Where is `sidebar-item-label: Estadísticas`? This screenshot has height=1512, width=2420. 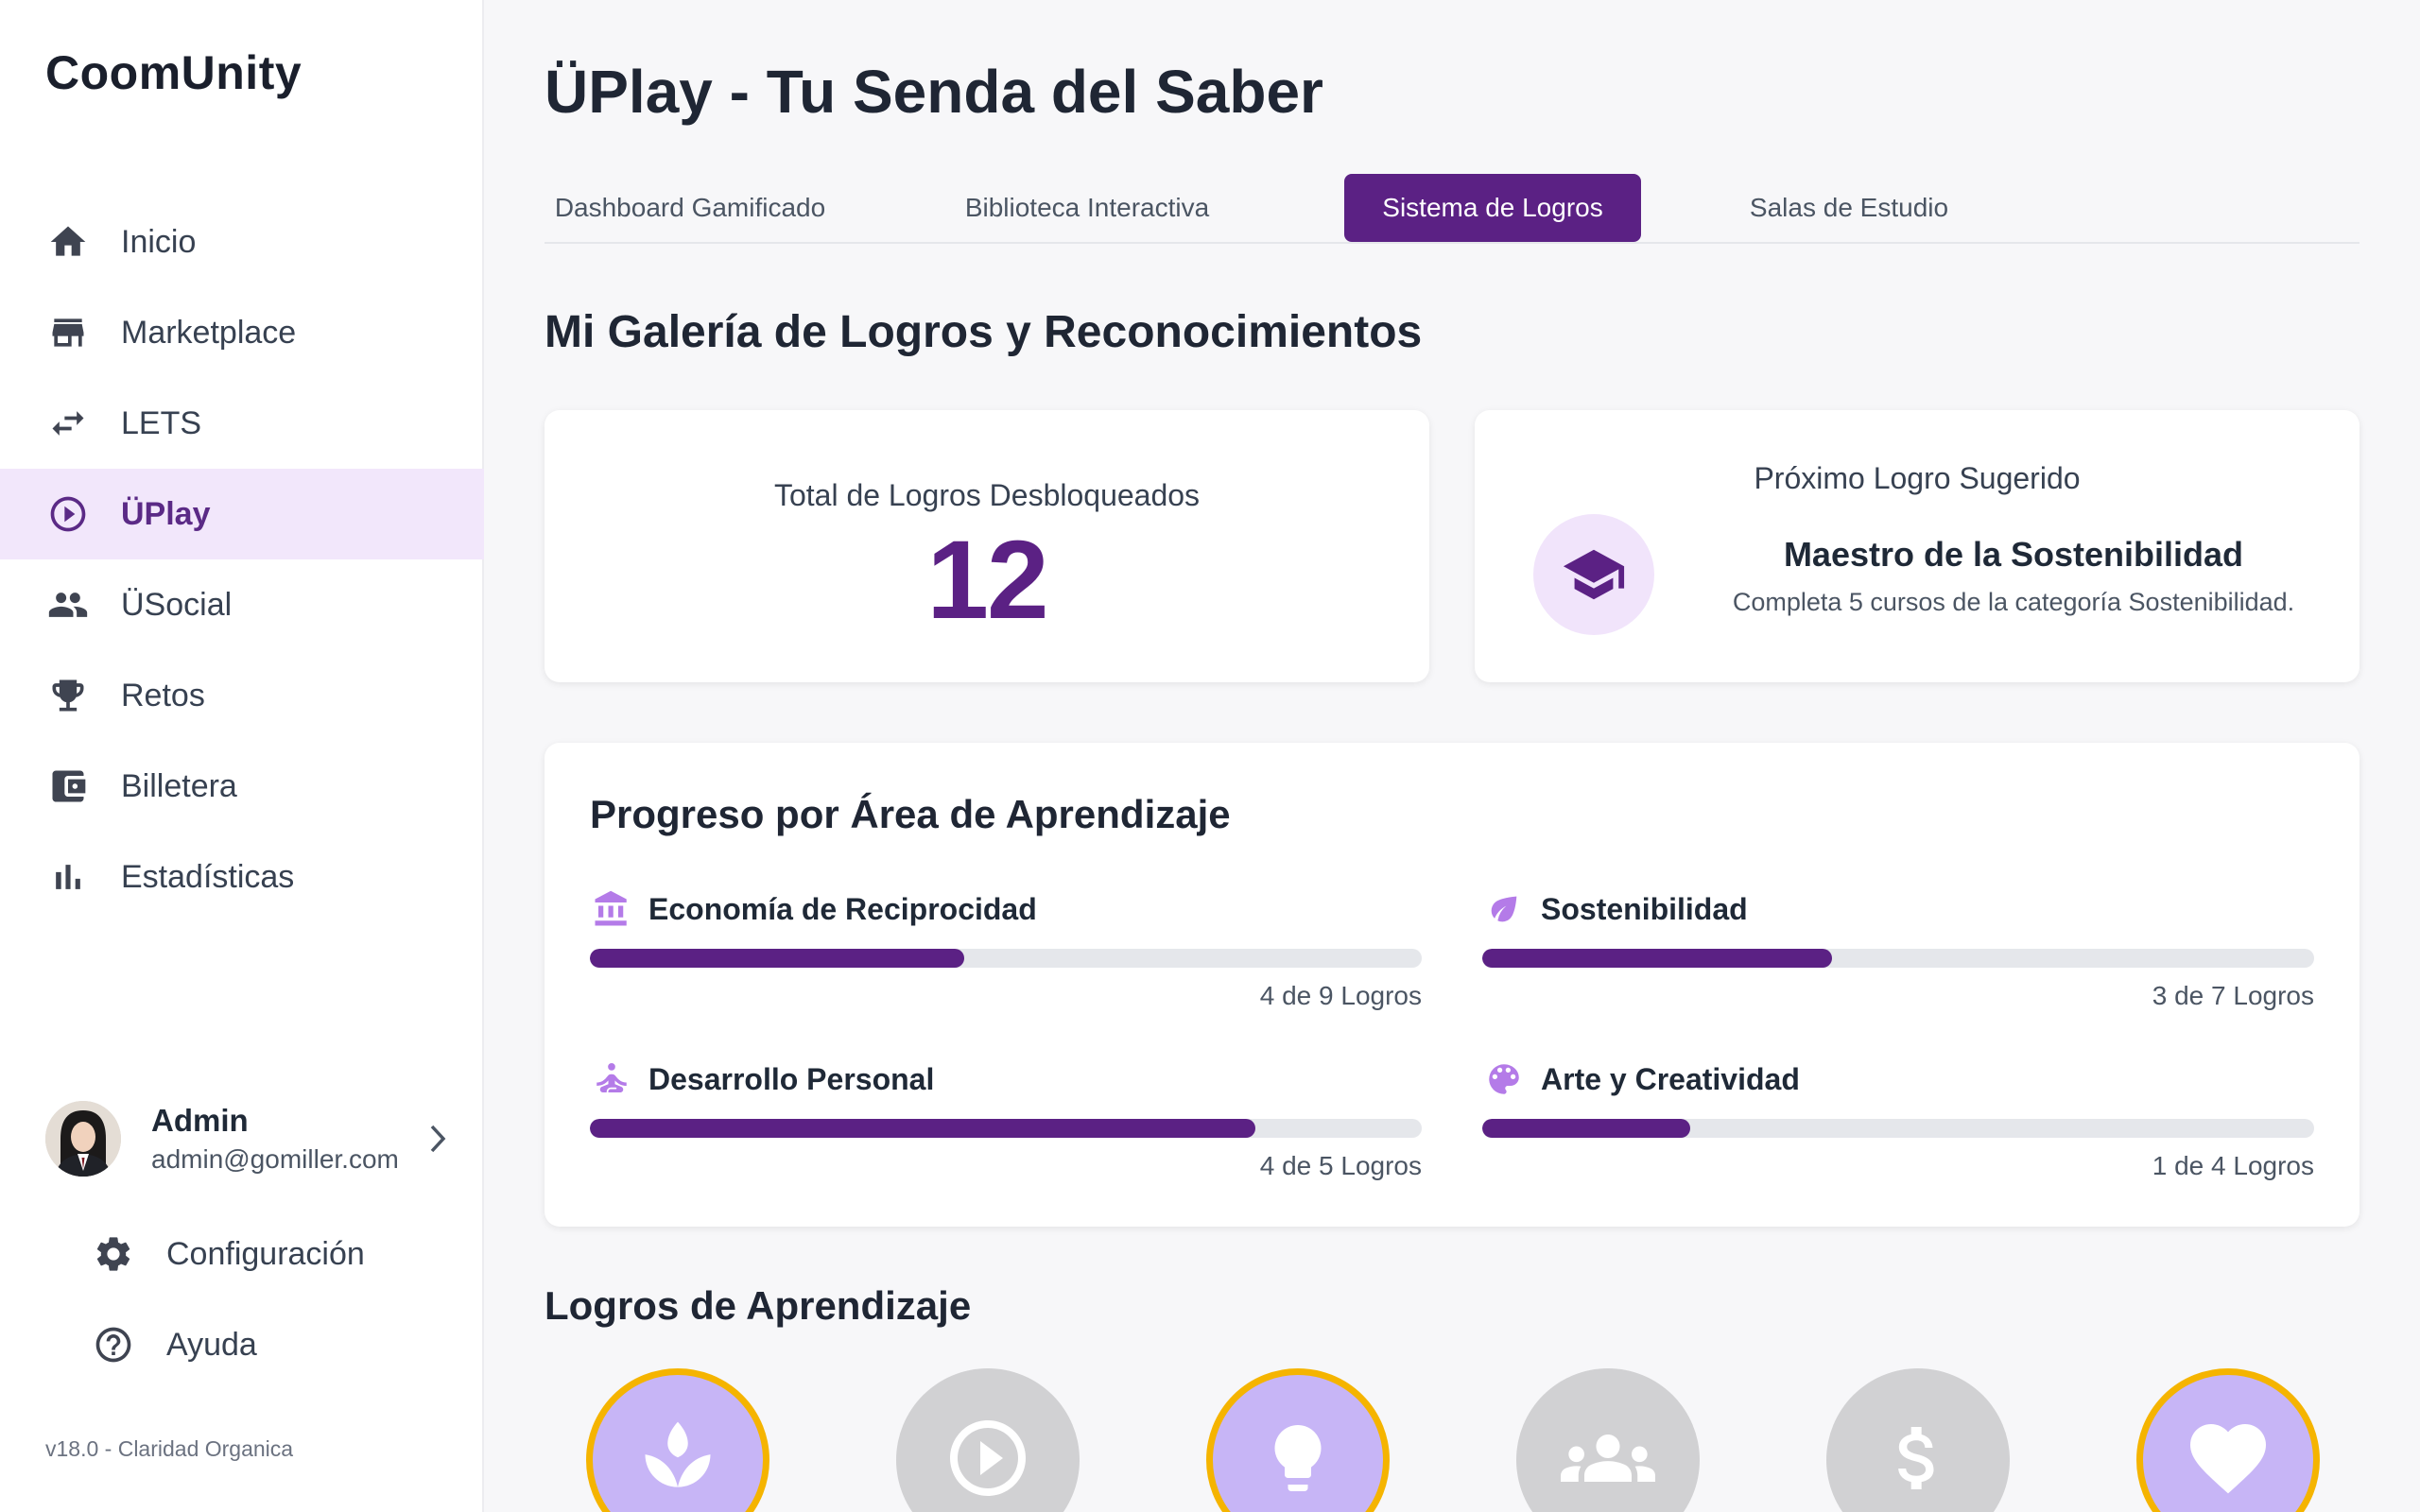
sidebar-item-label: Estadísticas is located at coordinates (208, 876).